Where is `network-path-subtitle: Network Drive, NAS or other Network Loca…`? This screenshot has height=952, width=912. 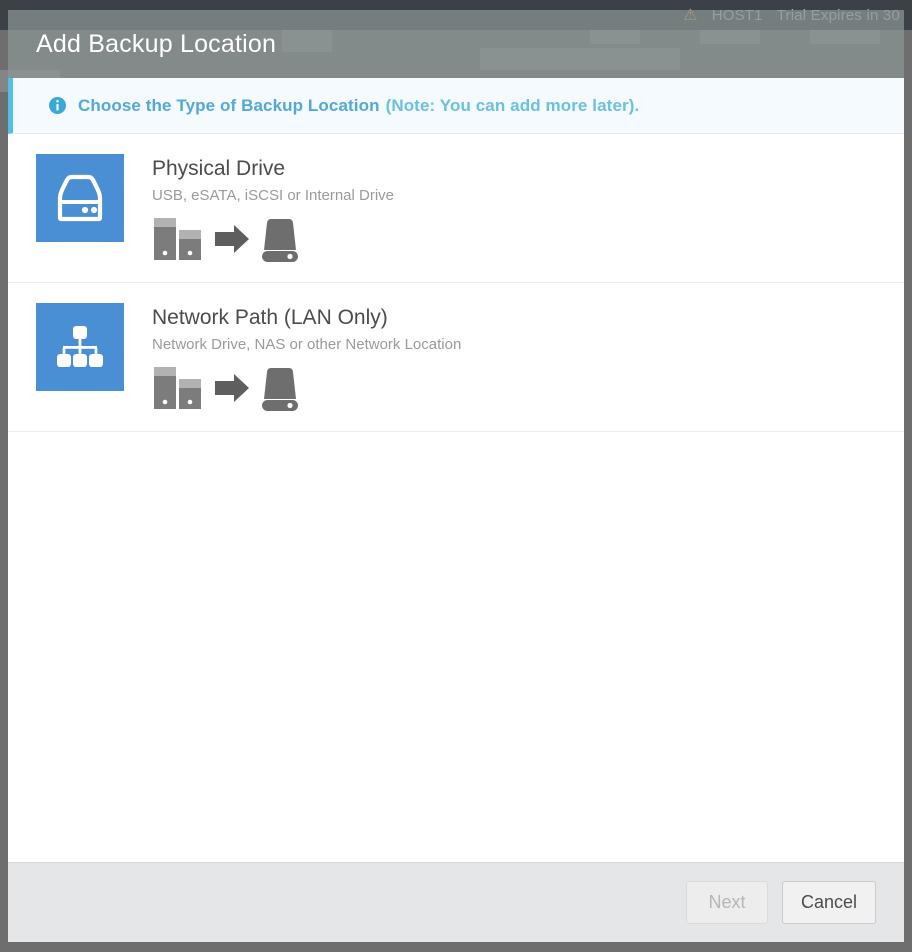 network-path-subtitle: Network Drive, NAS or other Network Loca… is located at coordinates (307, 344).